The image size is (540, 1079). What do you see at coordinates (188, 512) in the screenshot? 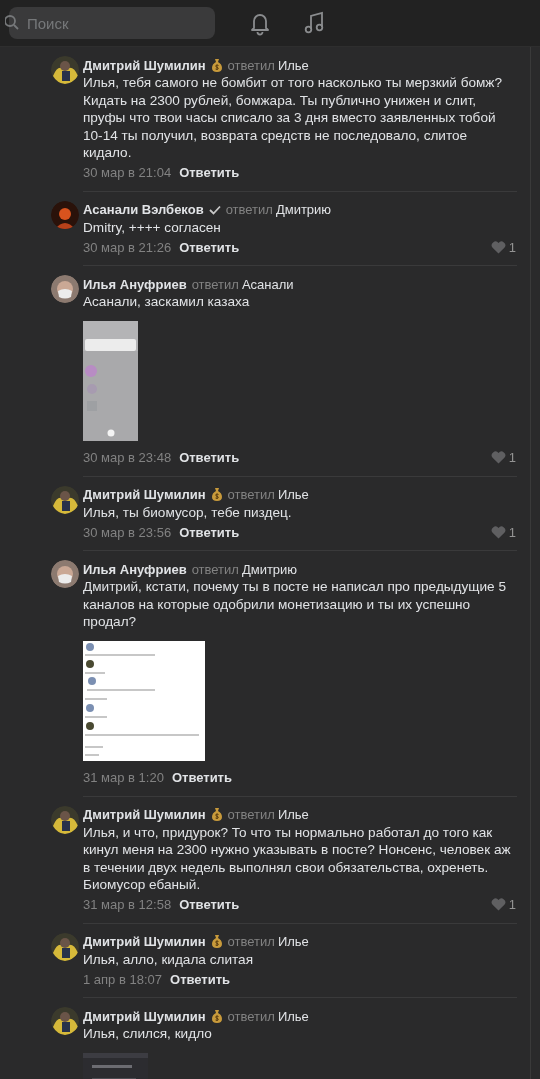
I see `comment-text: Илья, ты биомусор, тебе пиздец.` at bounding box center [188, 512].